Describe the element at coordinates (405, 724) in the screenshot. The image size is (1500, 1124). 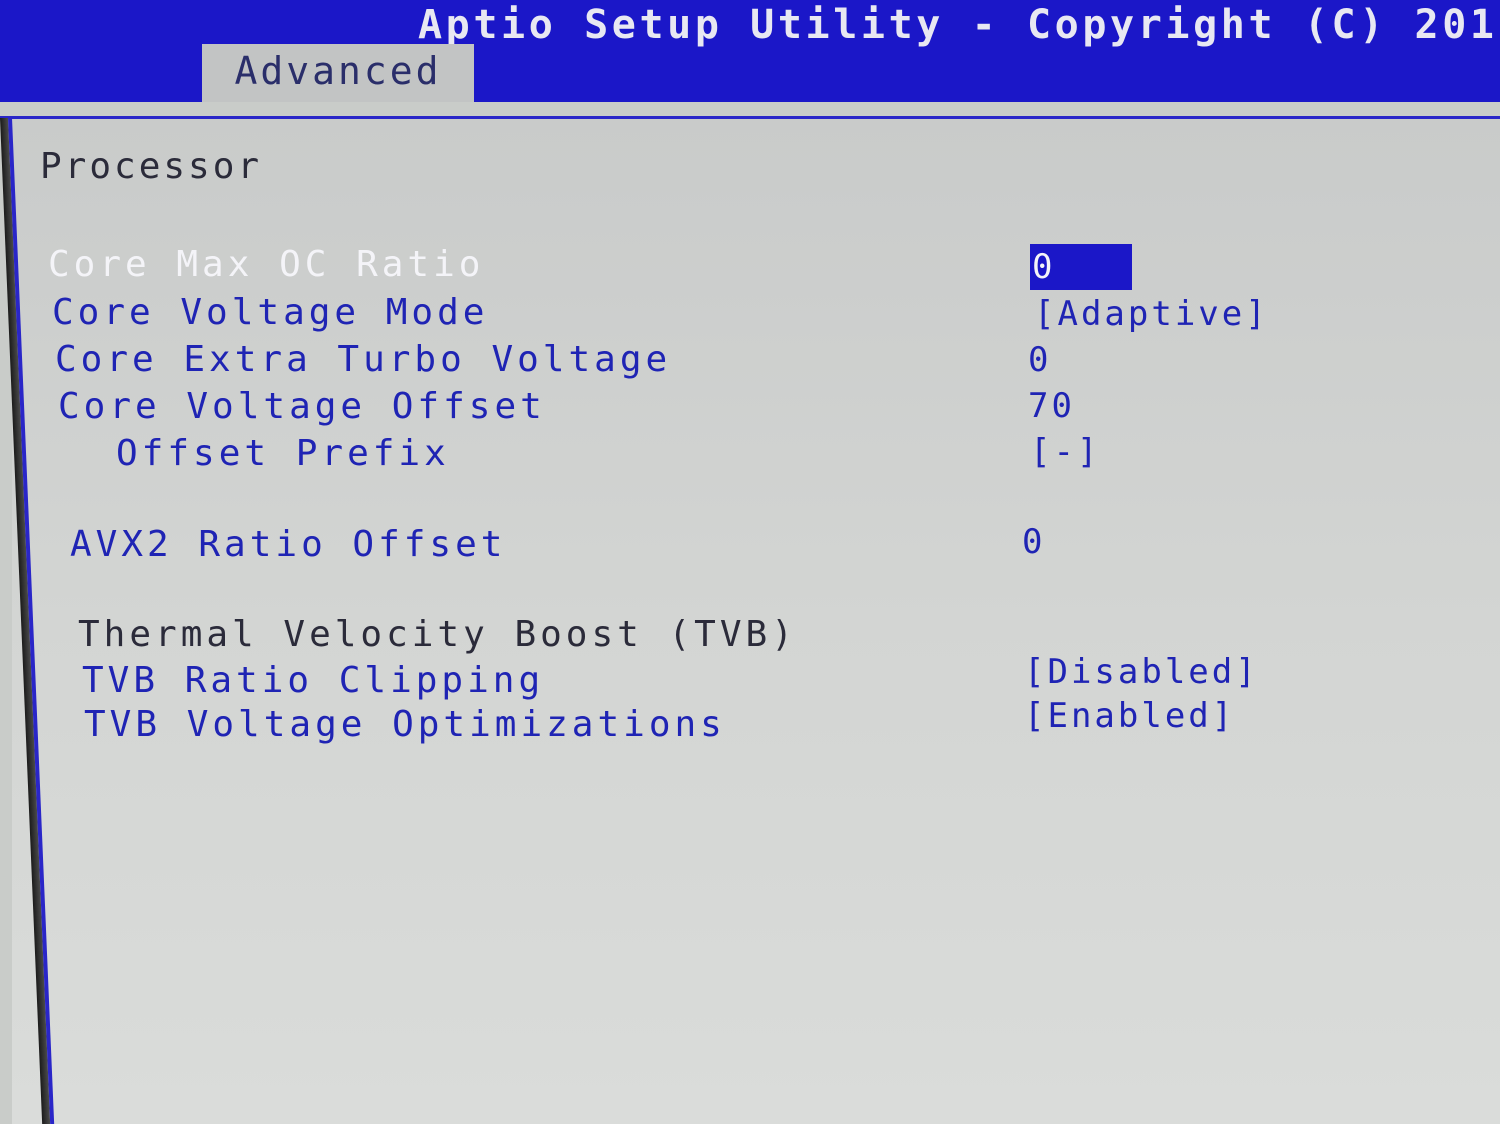
I see `setting-label-tvb-voltage-optimizations: TVB Voltage Optimizations` at that location.